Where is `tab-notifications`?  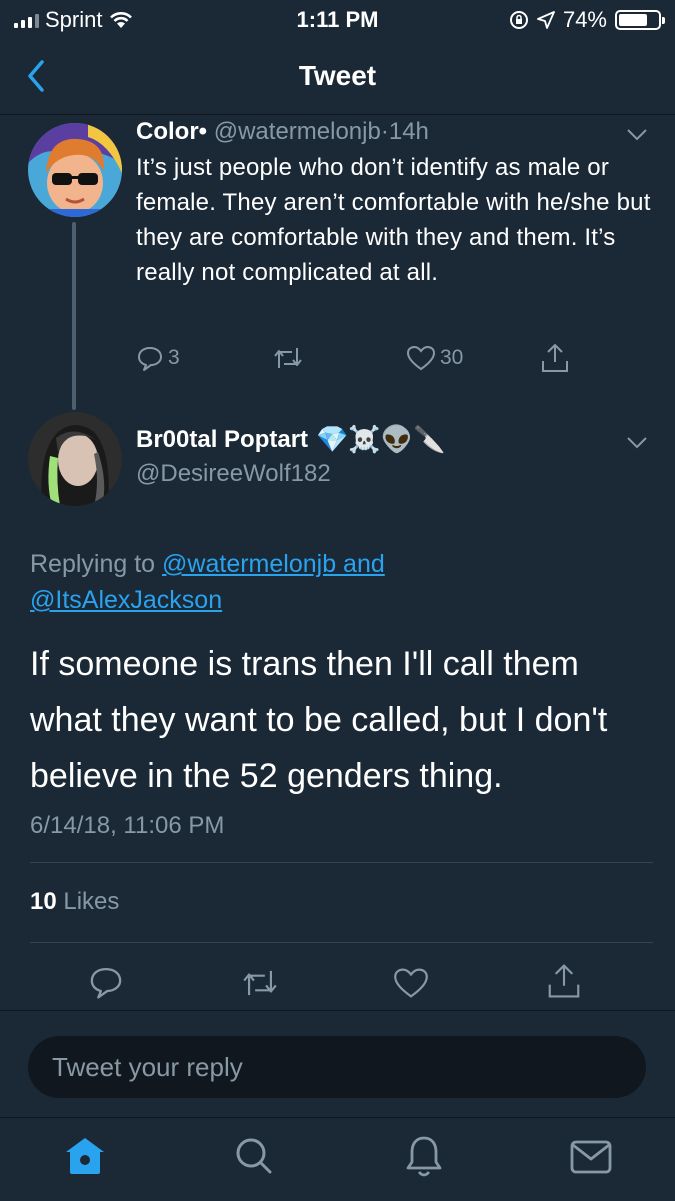
tab-notifications is located at coordinates (424, 1156).